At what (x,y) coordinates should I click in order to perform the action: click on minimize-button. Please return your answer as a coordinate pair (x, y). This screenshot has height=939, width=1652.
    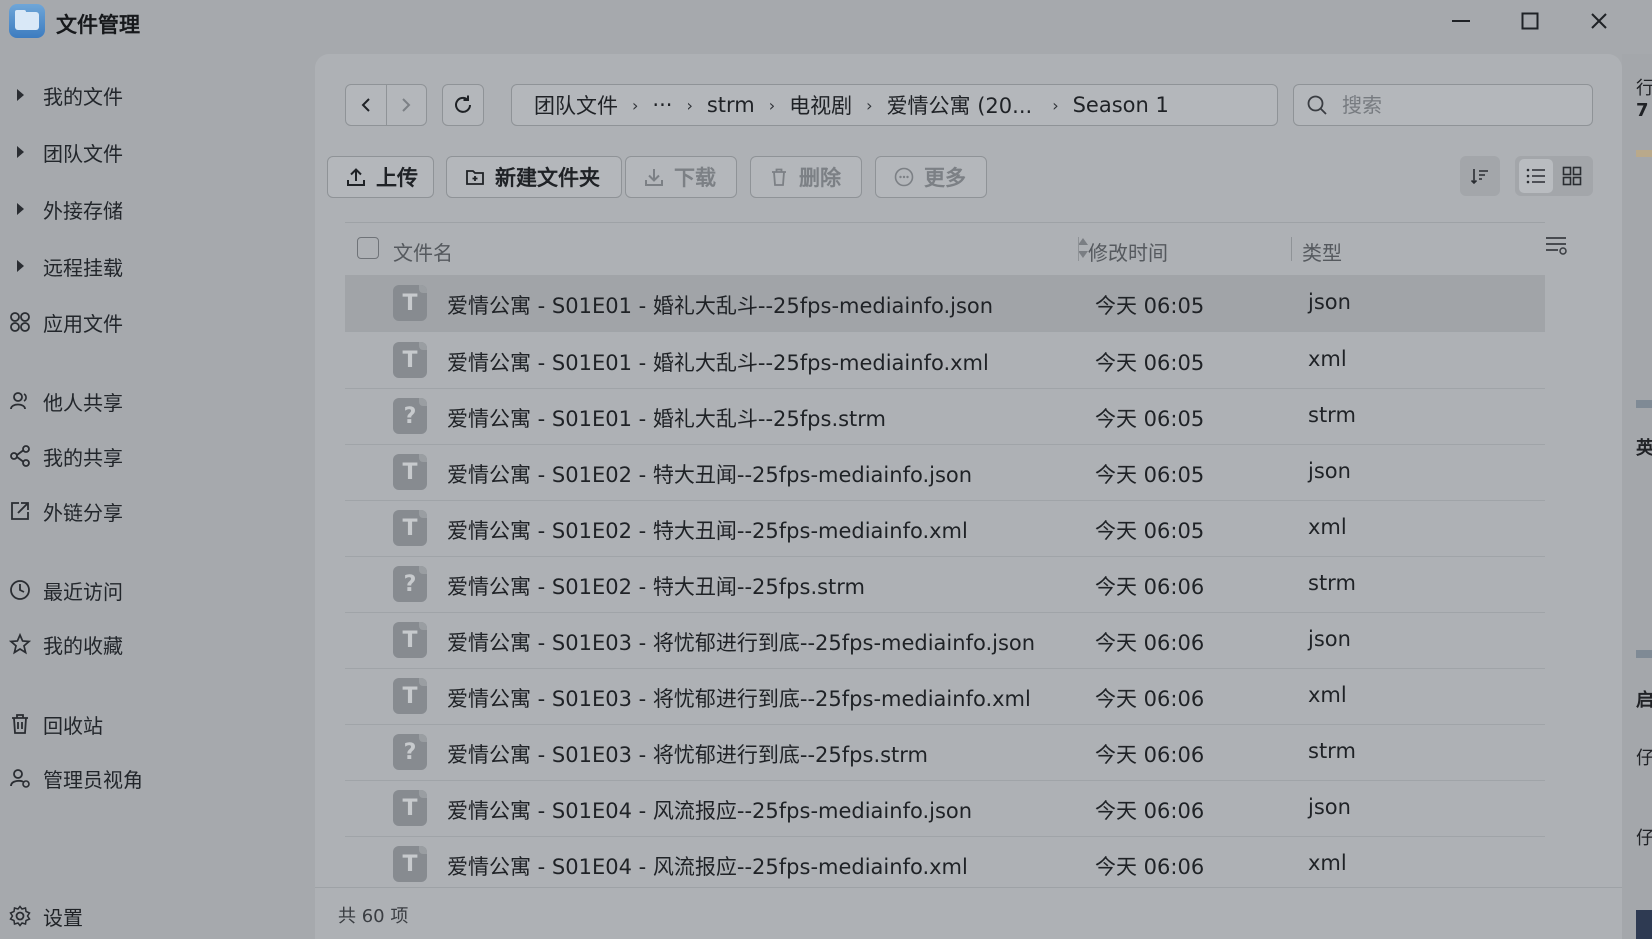
    Looking at the image, I should click on (1461, 21).